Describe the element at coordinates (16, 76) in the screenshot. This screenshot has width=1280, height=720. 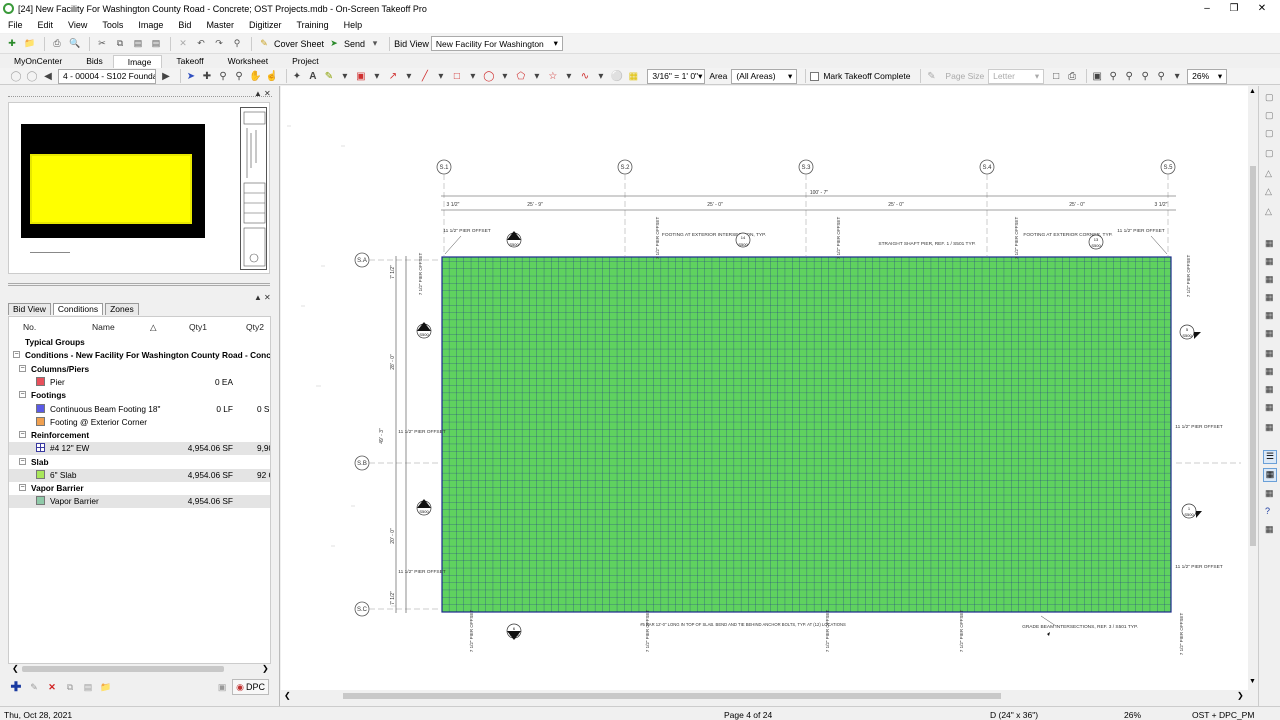
I see `back-icon: ◯` at that location.